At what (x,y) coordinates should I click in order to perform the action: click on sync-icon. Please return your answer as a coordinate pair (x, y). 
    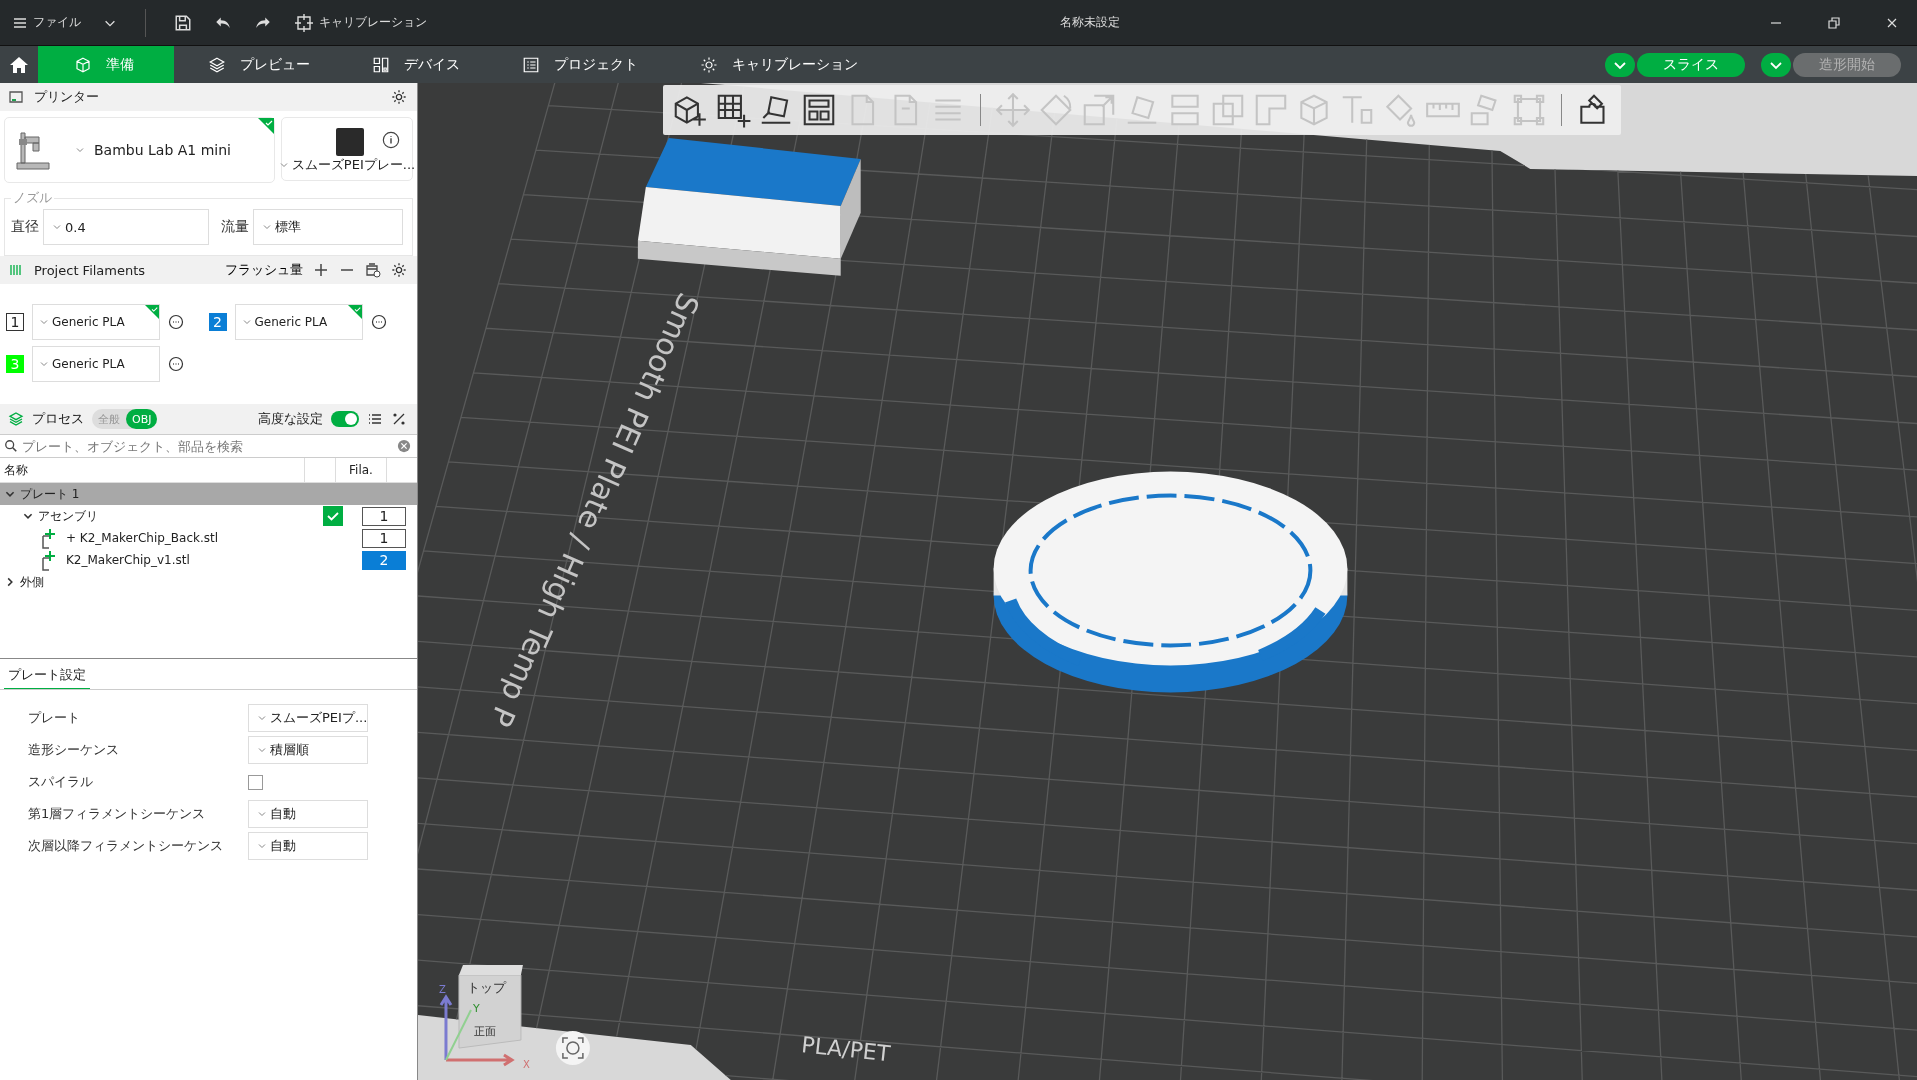
    Looking at the image, I should click on (373, 270).